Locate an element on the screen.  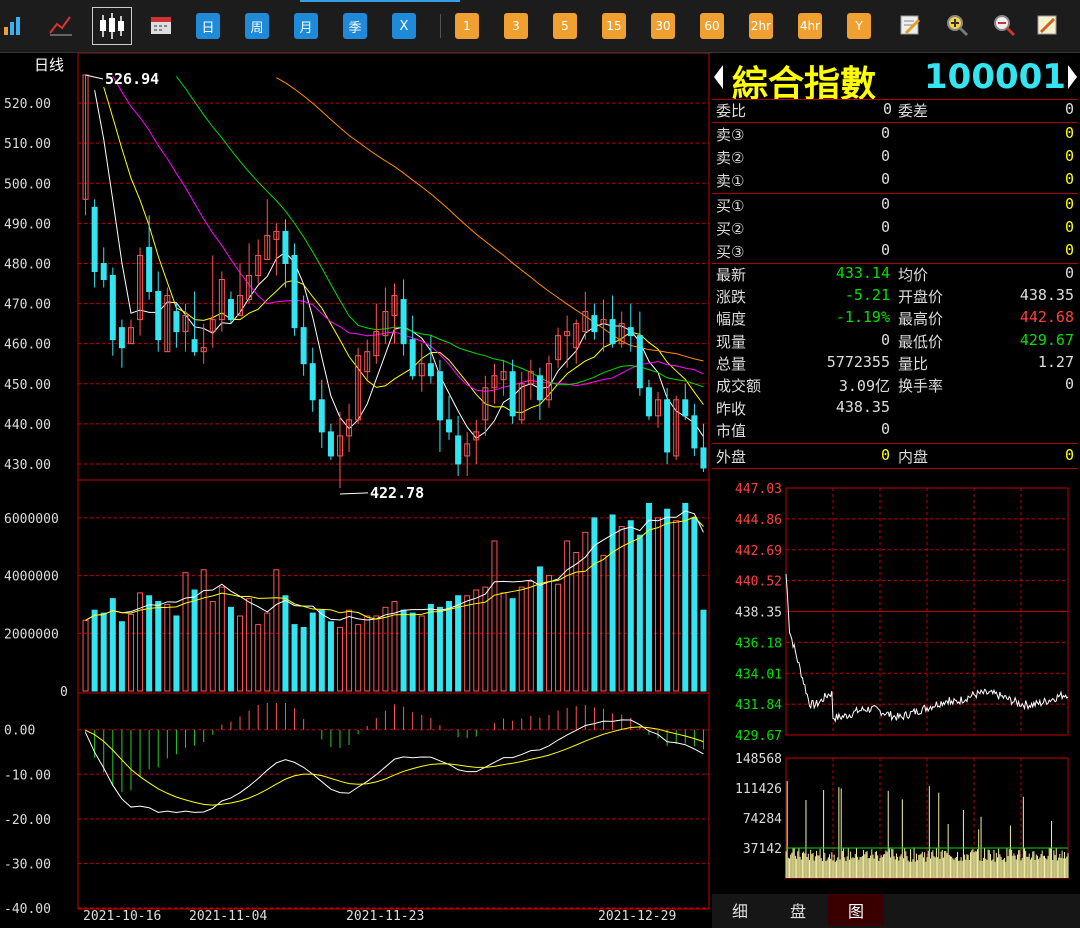
latest-row: 最新 433.14 均价 0 is located at coordinates (896, 274).